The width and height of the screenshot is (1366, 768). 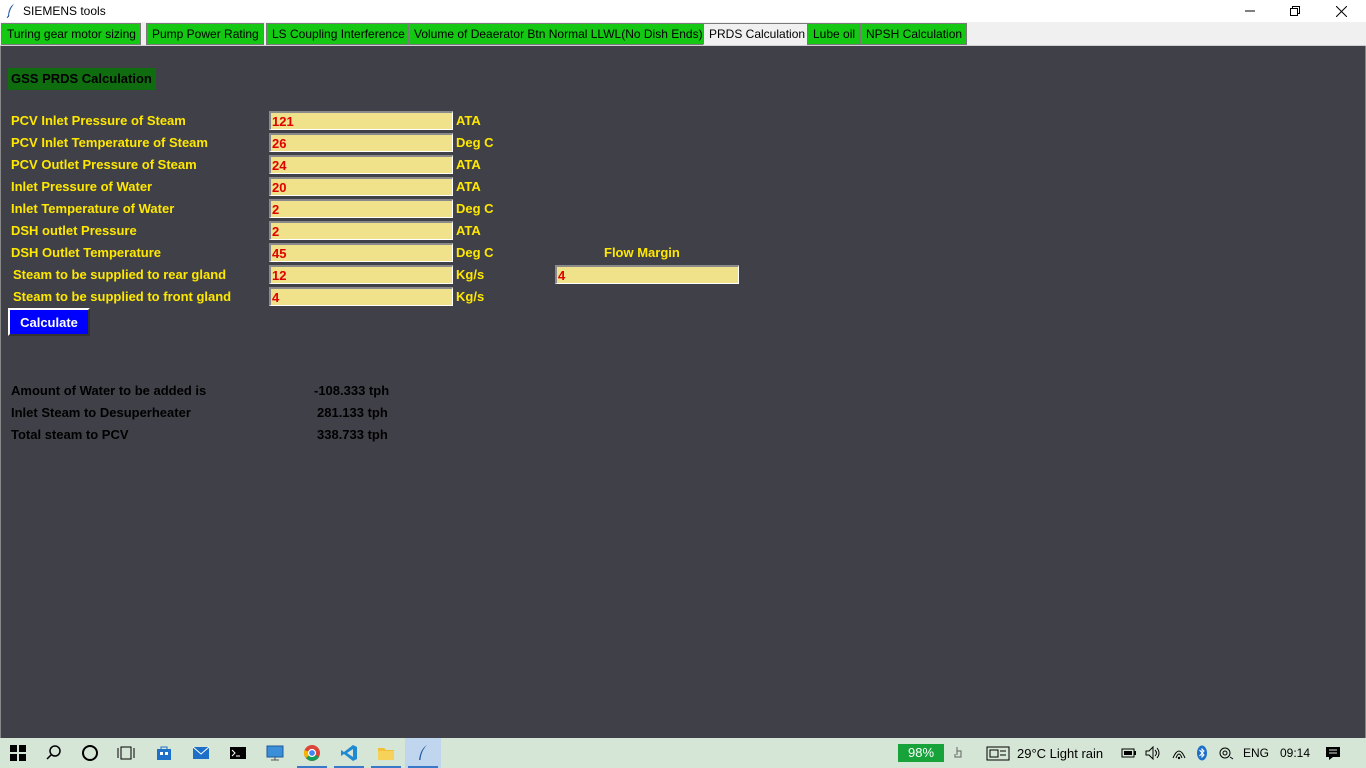 What do you see at coordinates (683, 11) in the screenshot?
I see `title-bar: SIEMENS tools` at bounding box center [683, 11].